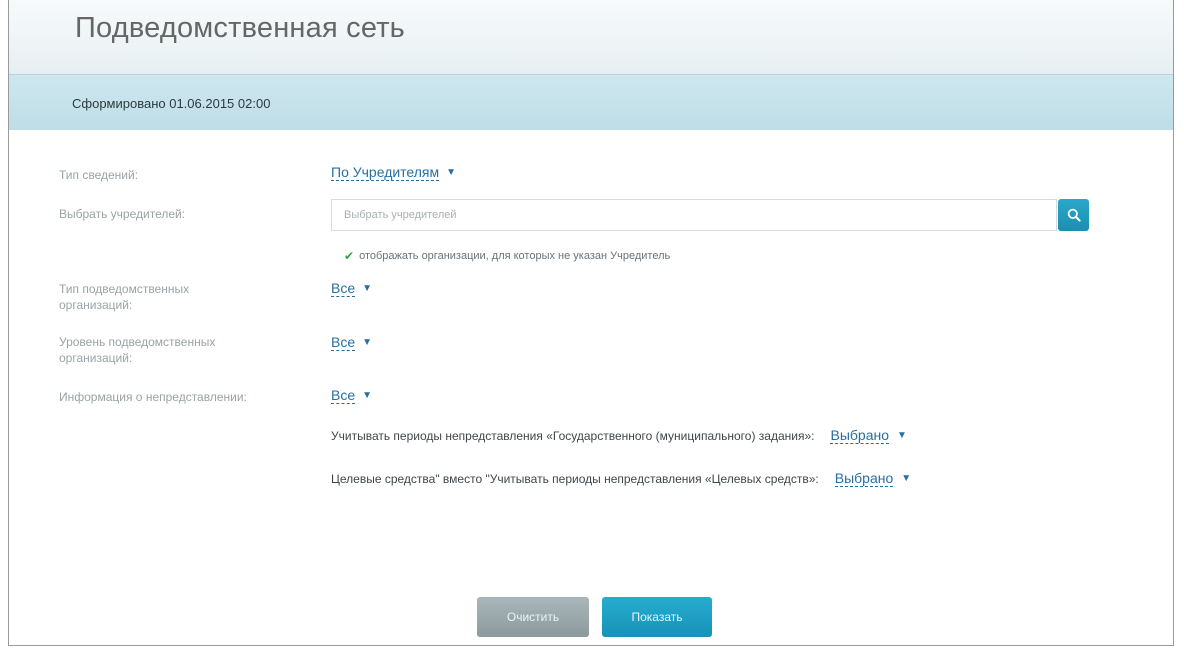  I want to click on page-header: Подведомственная сеть, so click(591, 37).